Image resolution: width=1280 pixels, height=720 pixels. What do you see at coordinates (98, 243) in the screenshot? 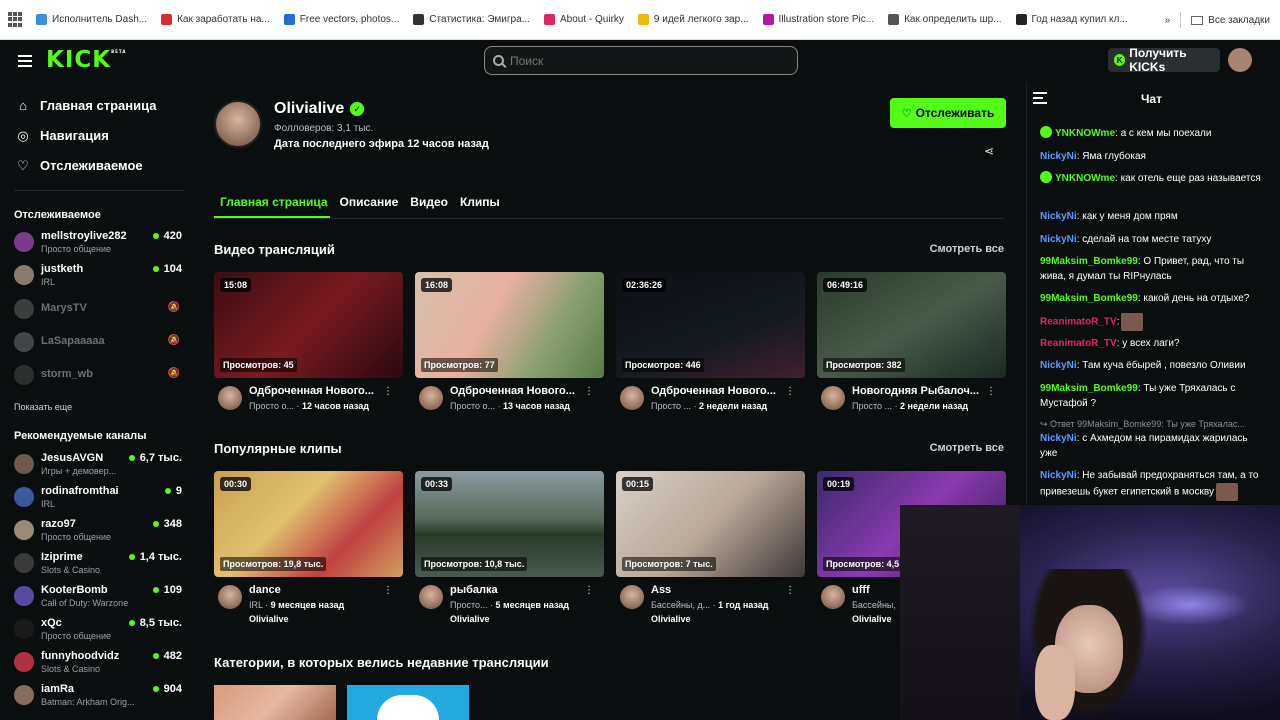
I see `channel-item: mellstroylive282 Просто общение 420` at bounding box center [98, 243].